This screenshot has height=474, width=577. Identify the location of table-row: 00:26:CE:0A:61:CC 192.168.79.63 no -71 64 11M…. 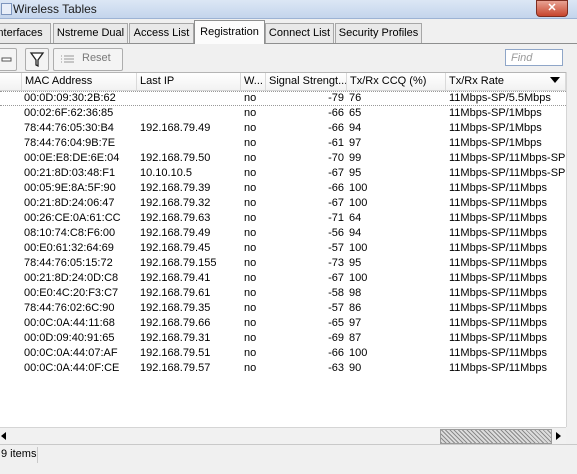
(283, 218).